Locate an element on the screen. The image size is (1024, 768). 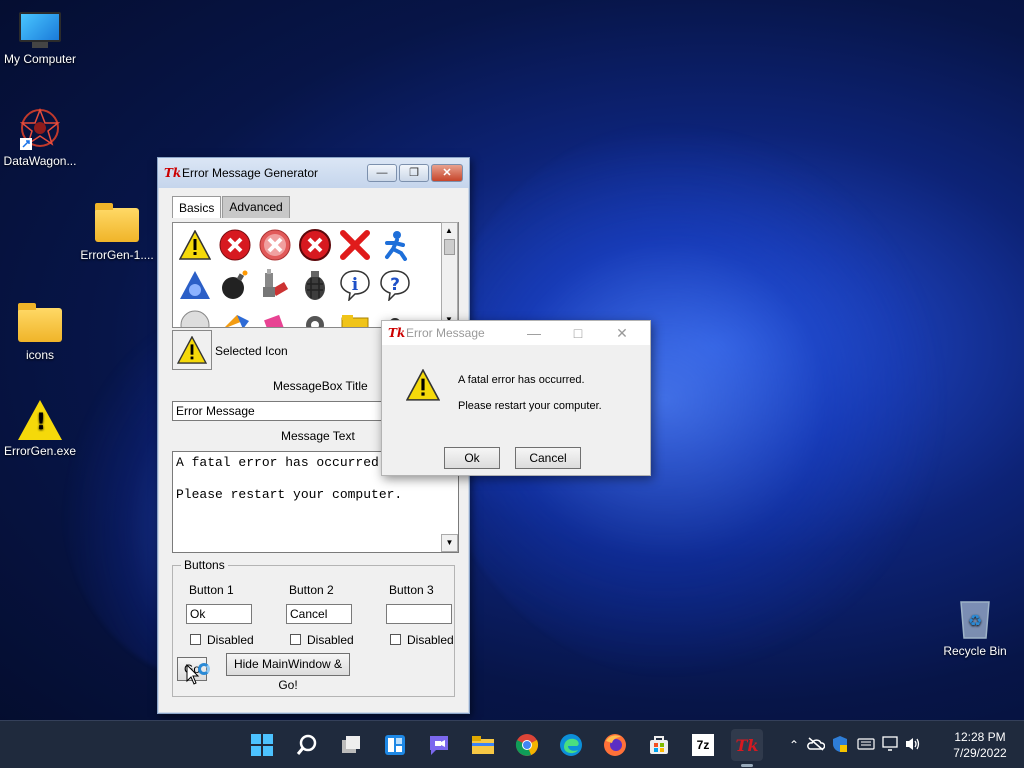
question-icon: ? is located at coordinates (395, 285).